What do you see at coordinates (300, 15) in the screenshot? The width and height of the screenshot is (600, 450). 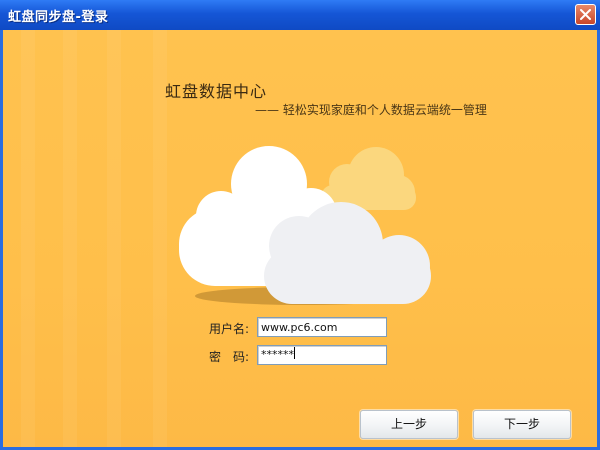 I see `title-bar: 虹盘同步盘-登录` at bounding box center [300, 15].